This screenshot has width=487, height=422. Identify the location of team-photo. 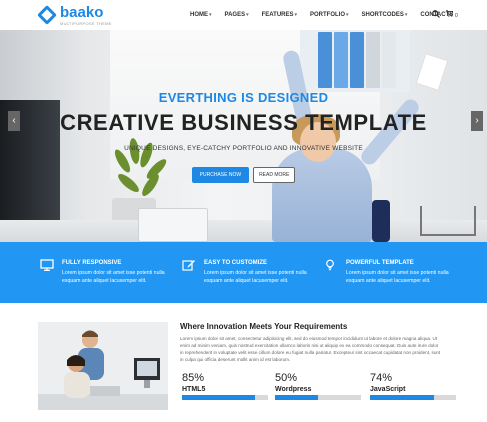
(103, 366).